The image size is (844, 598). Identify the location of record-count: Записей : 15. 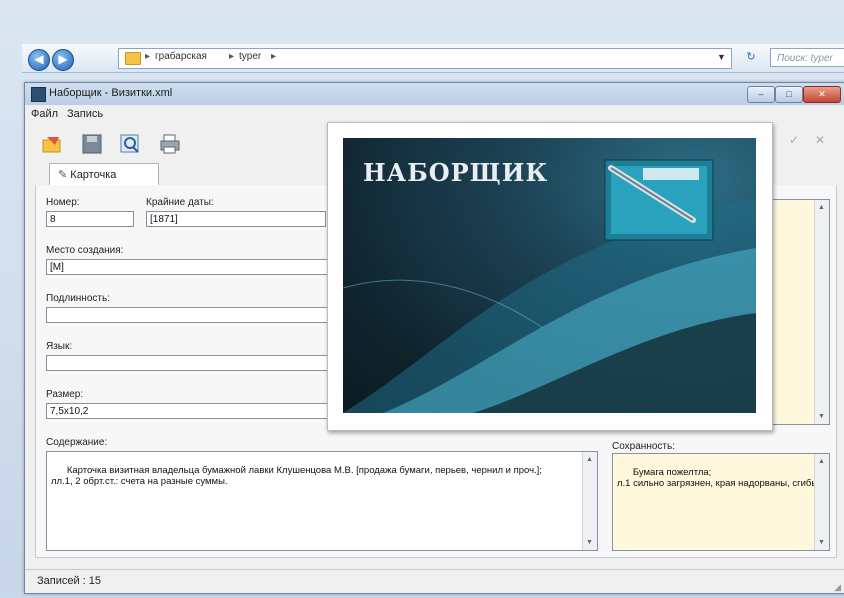
(69, 581).